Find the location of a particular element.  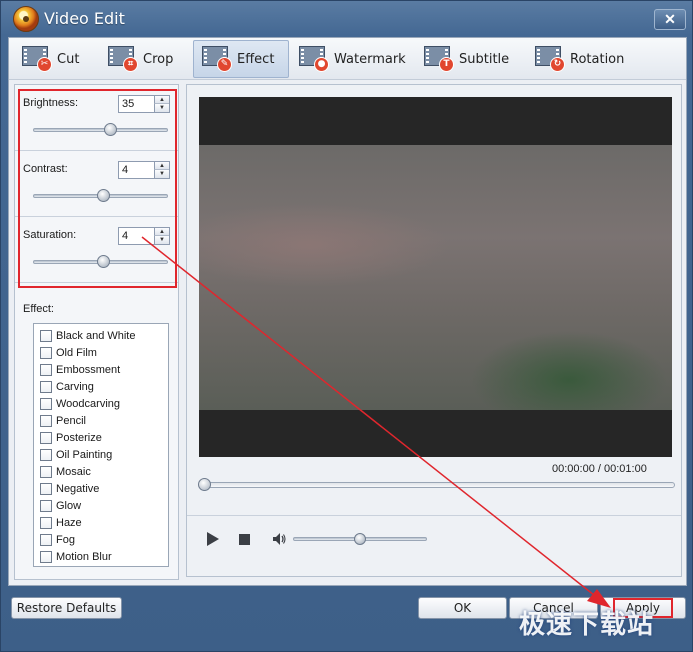

tab-label: Rotation is located at coordinates (597, 59).